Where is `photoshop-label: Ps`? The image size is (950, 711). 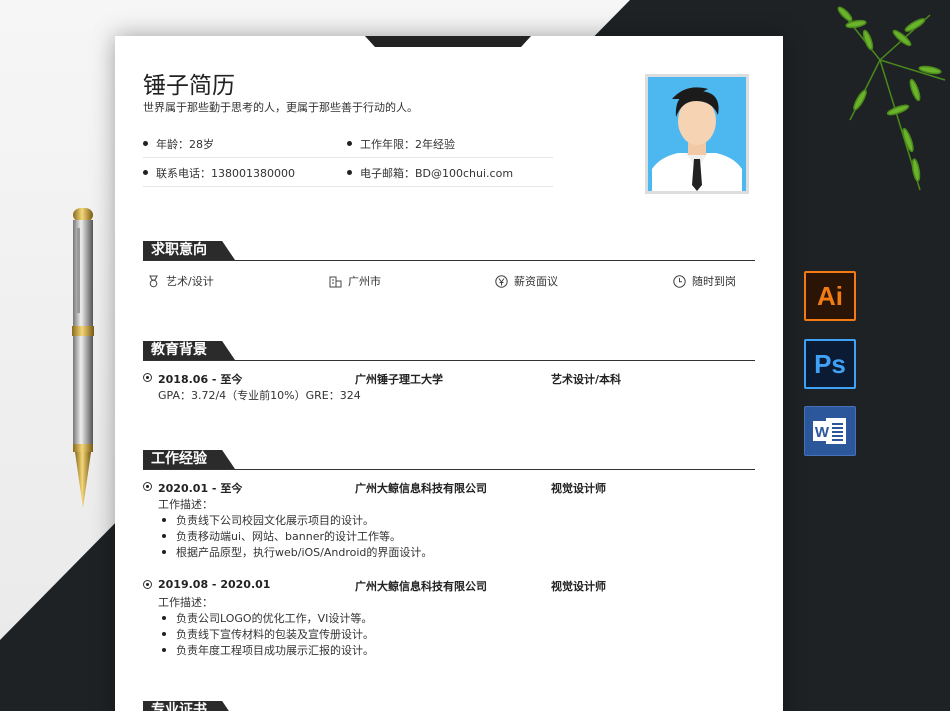 photoshop-label: Ps is located at coordinates (830, 363).